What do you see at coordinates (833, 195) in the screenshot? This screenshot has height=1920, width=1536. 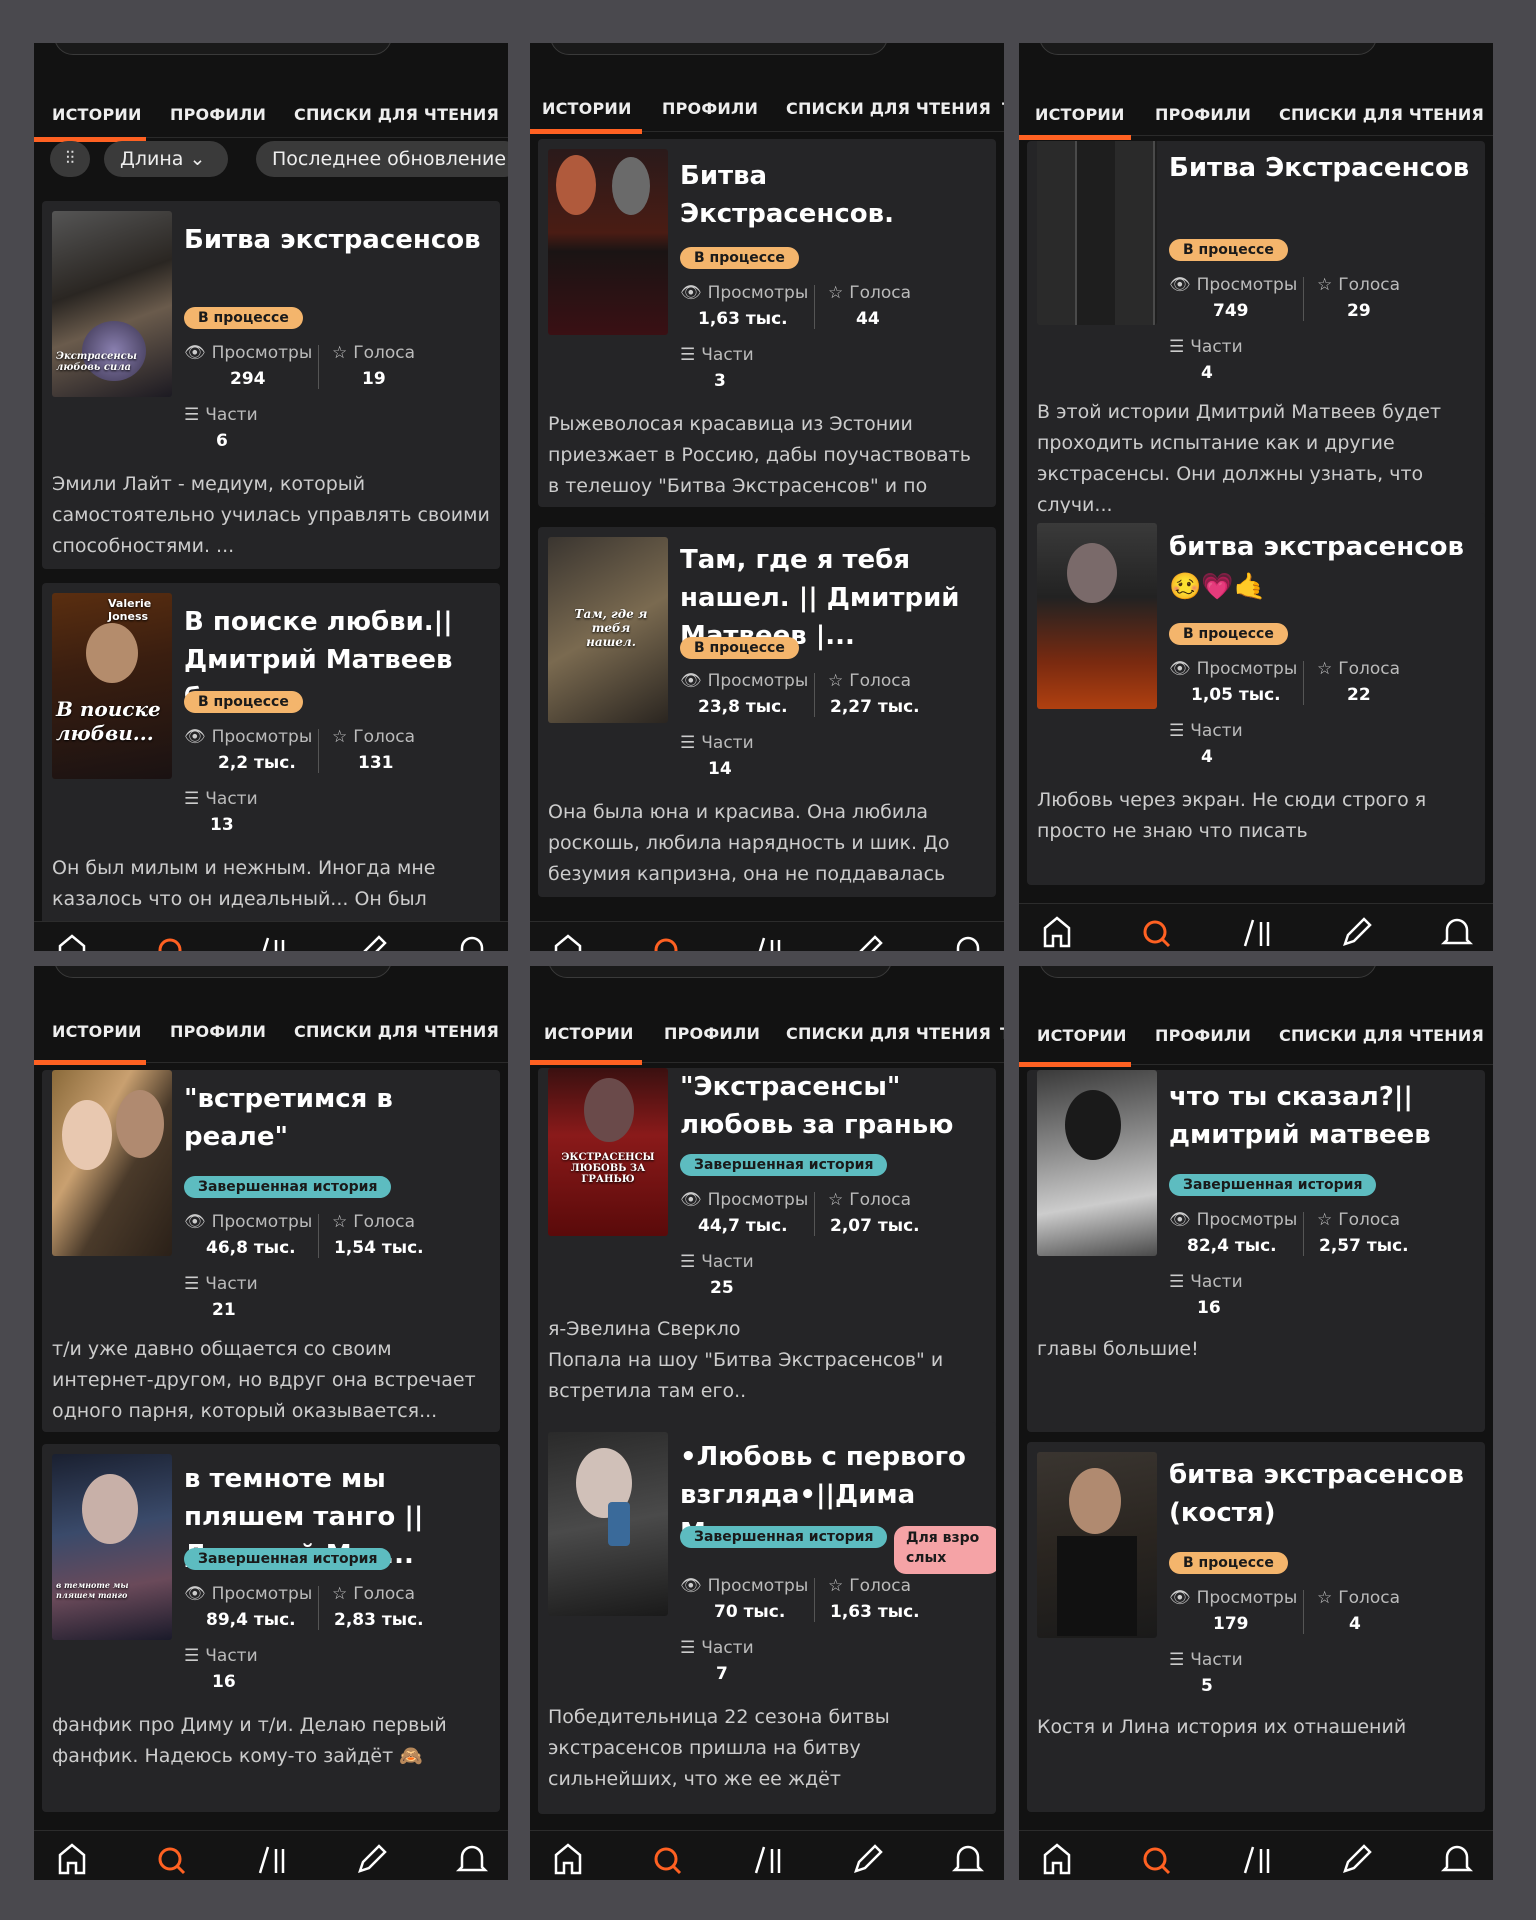 I see `story-title: Битва Экстрасенсов.` at bounding box center [833, 195].